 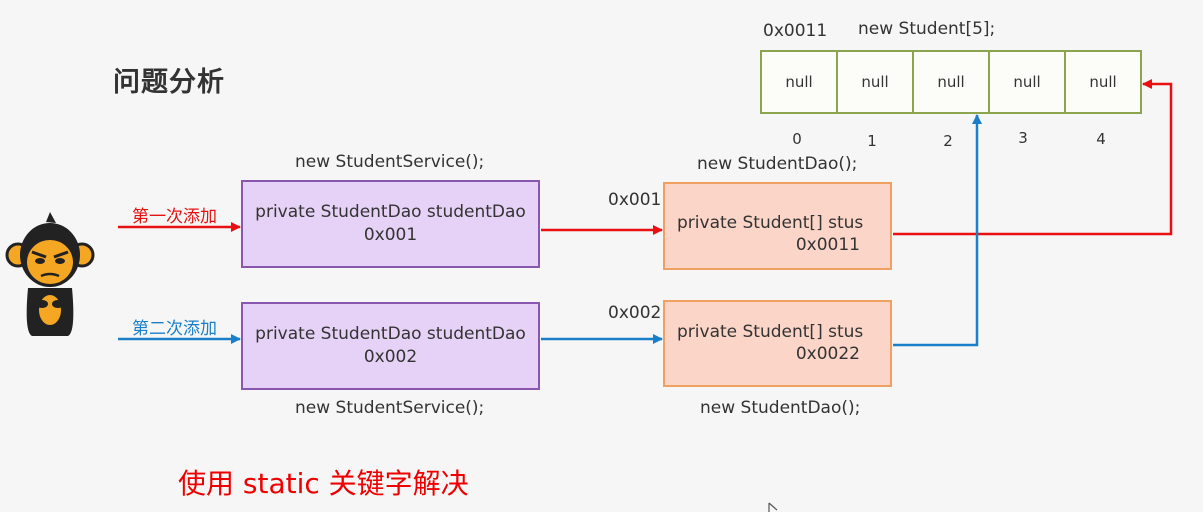 What do you see at coordinates (773, 507) in the screenshot?
I see `mouse-cursor-icon` at bounding box center [773, 507].